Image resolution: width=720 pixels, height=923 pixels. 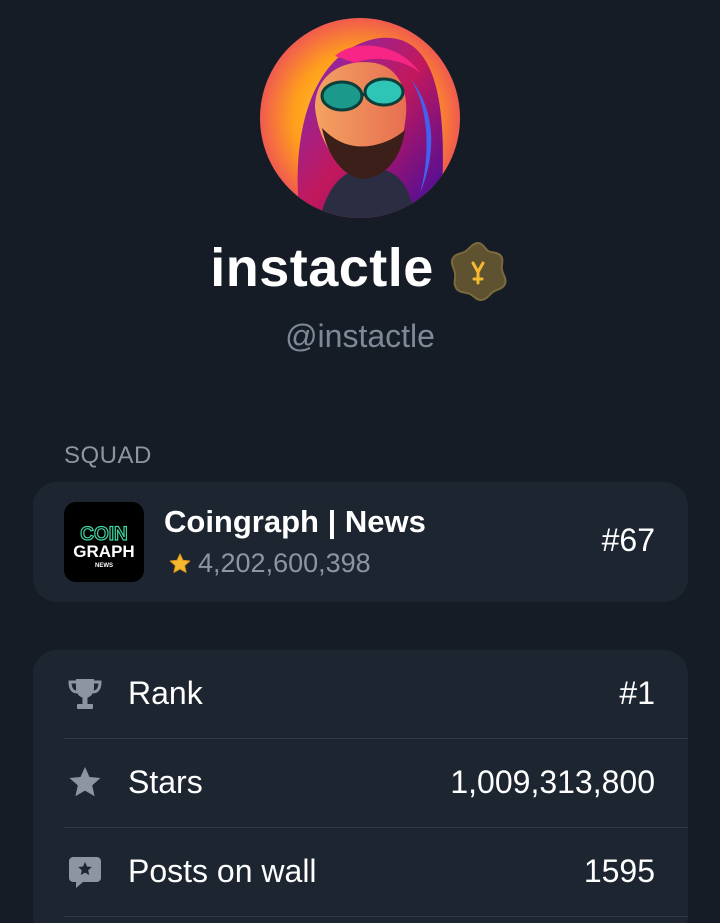 What do you see at coordinates (628, 540) in the screenshot?
I see `squad-rank: #67` at bounding box center [628, 540].